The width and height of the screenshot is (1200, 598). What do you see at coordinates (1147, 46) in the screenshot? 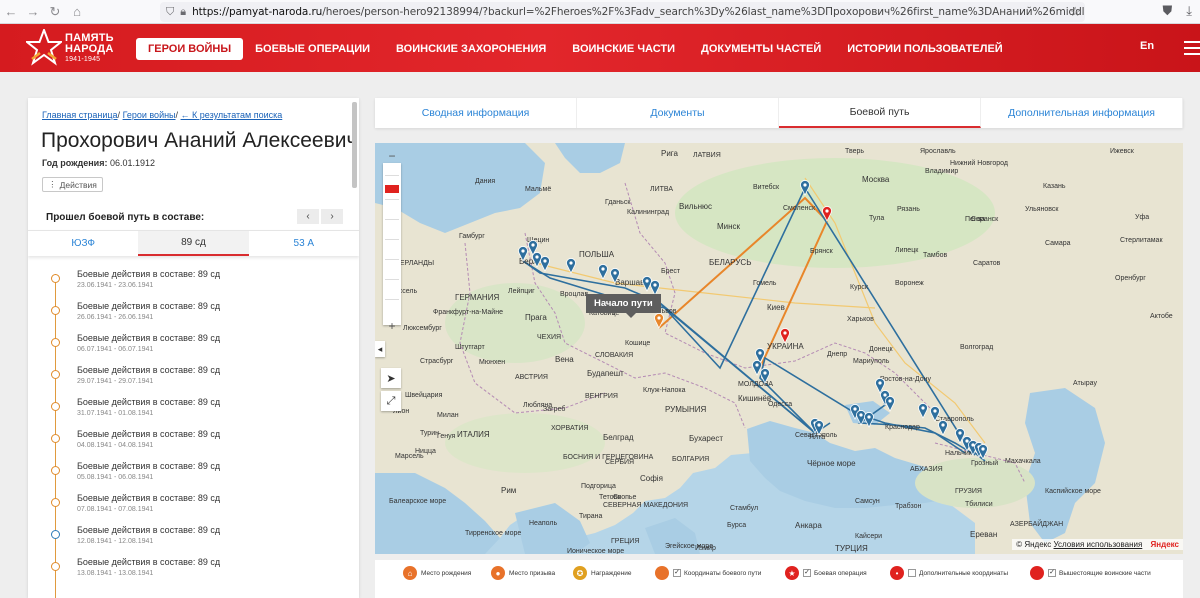
I see `language-switch: En` at bounding box center [1147, 46].